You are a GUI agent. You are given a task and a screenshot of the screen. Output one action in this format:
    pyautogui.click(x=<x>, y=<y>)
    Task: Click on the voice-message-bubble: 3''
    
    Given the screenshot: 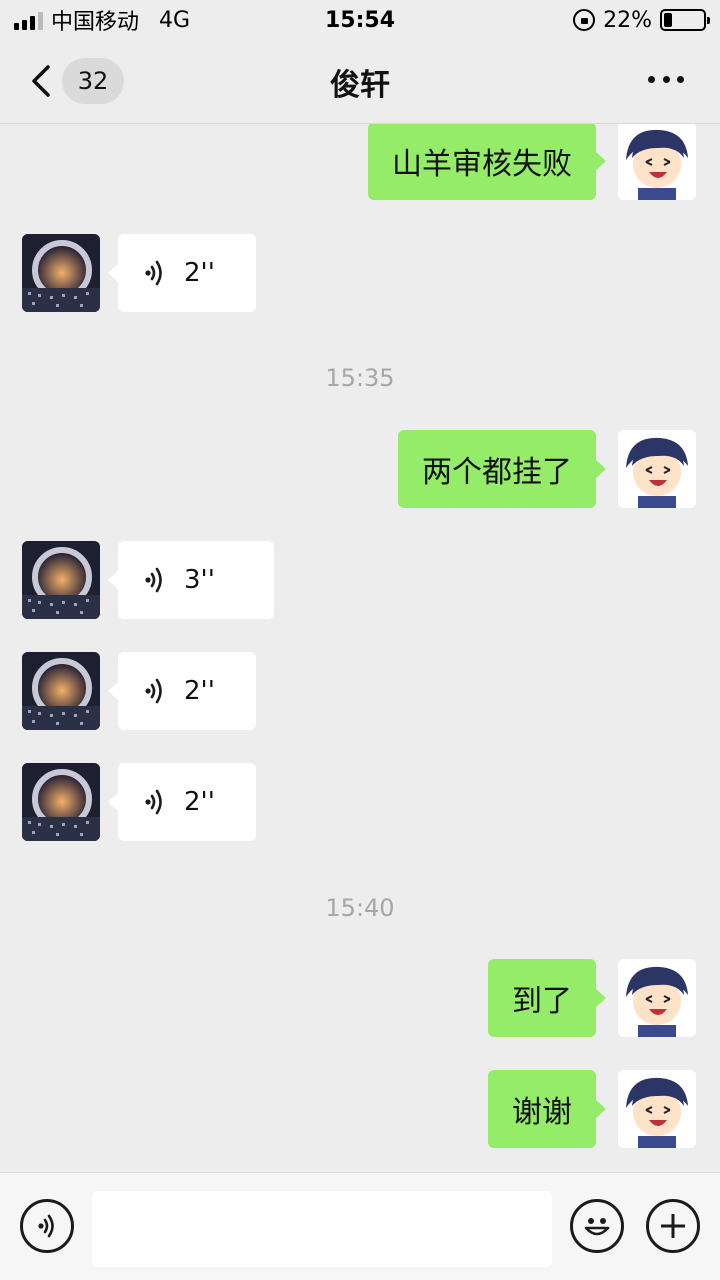 What is the action you would take?
    pyautogui.click(x=191, y=580)
    